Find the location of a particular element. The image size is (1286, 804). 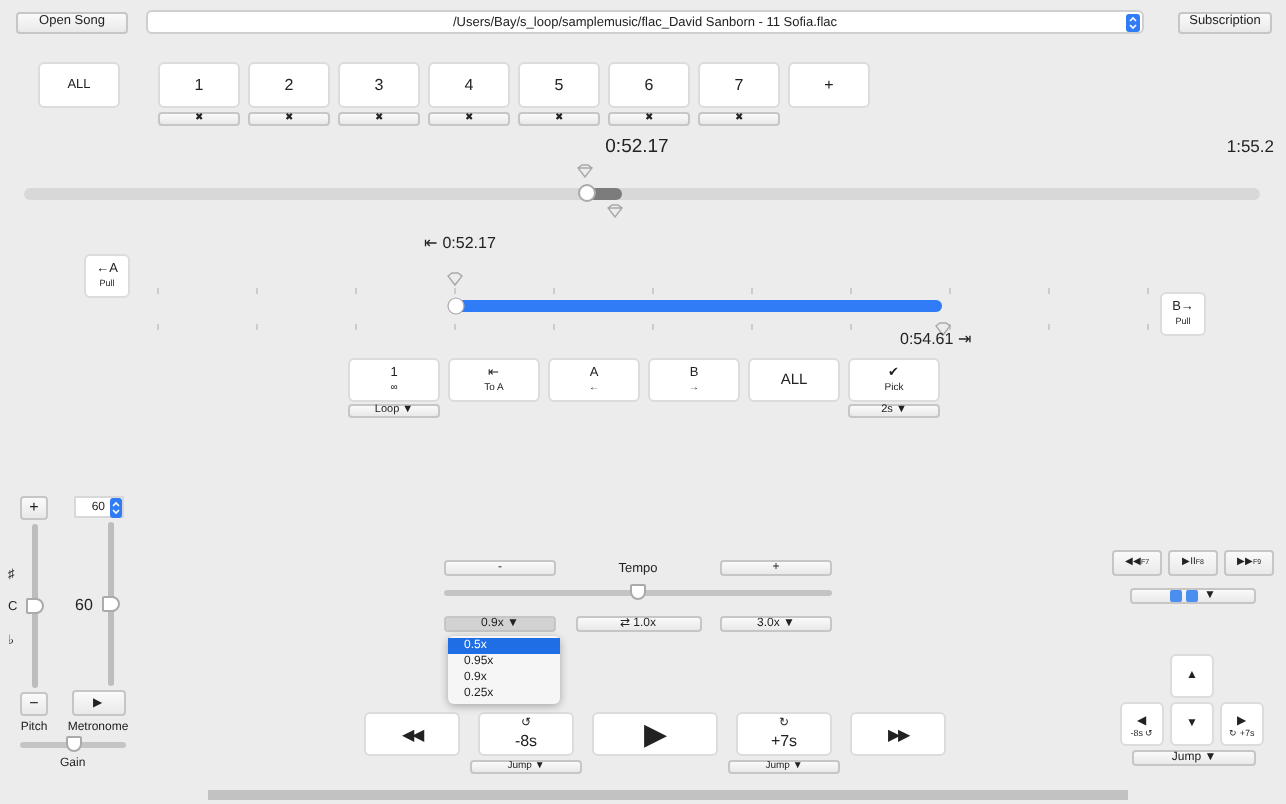

bpm-reading: 60 is located at coordinates (84, 604).